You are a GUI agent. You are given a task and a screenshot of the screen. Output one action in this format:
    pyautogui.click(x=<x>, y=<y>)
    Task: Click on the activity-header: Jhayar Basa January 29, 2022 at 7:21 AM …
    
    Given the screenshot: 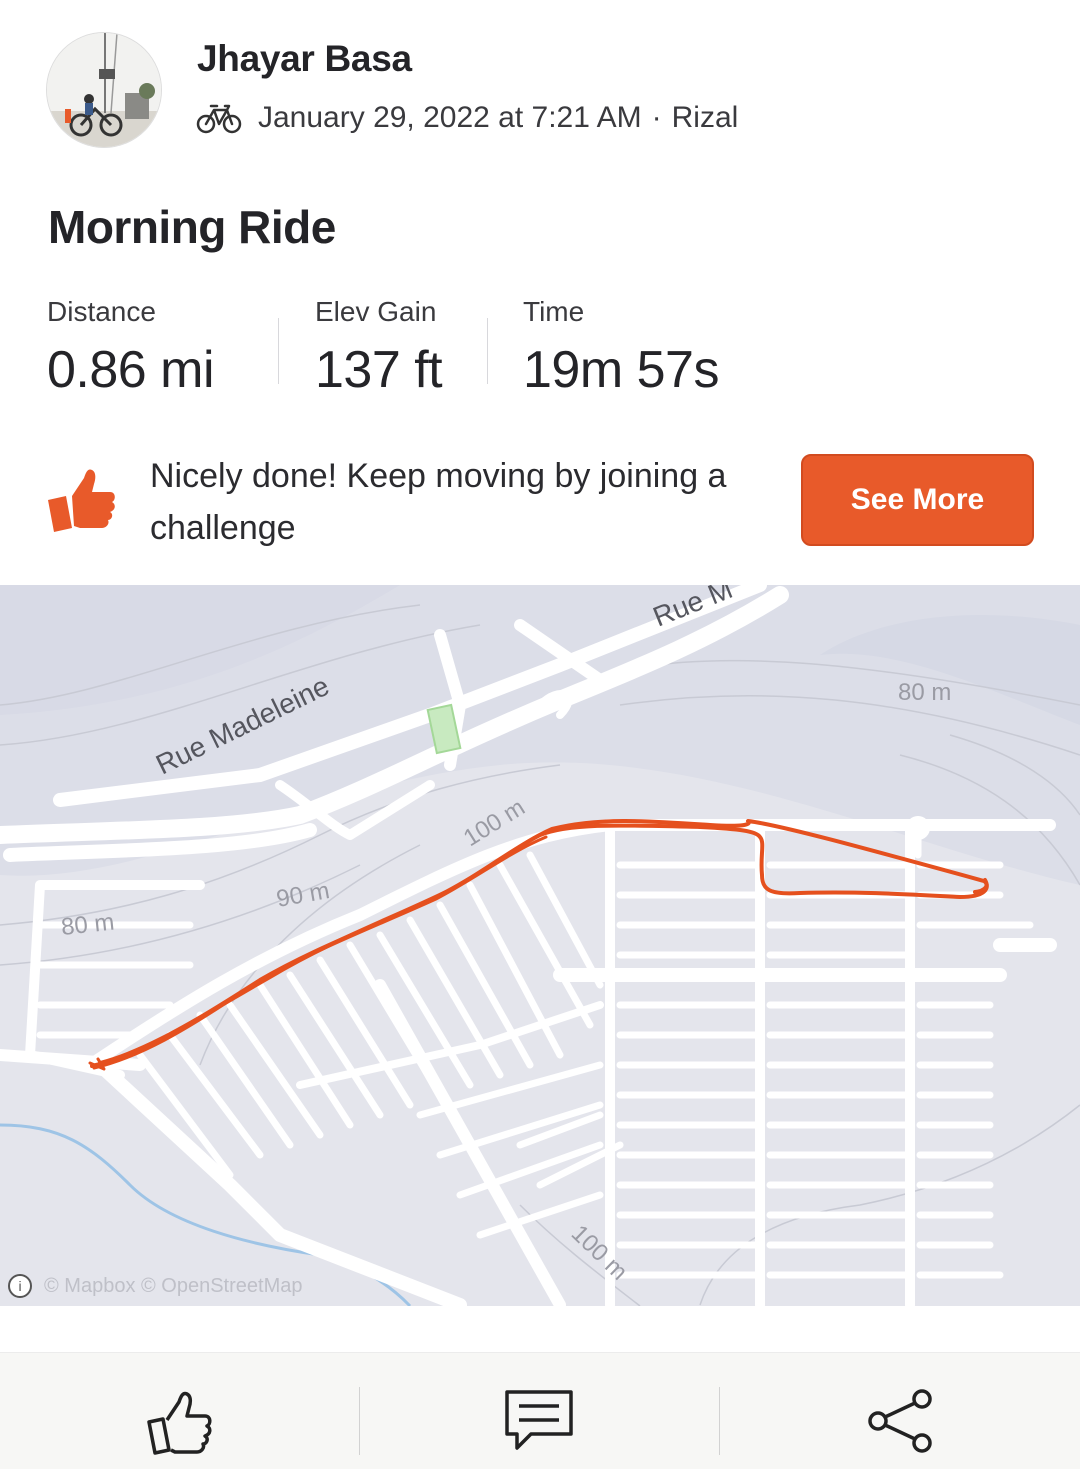 What is the action you would take?
    pyautogui.click(x=540, y=90)
    